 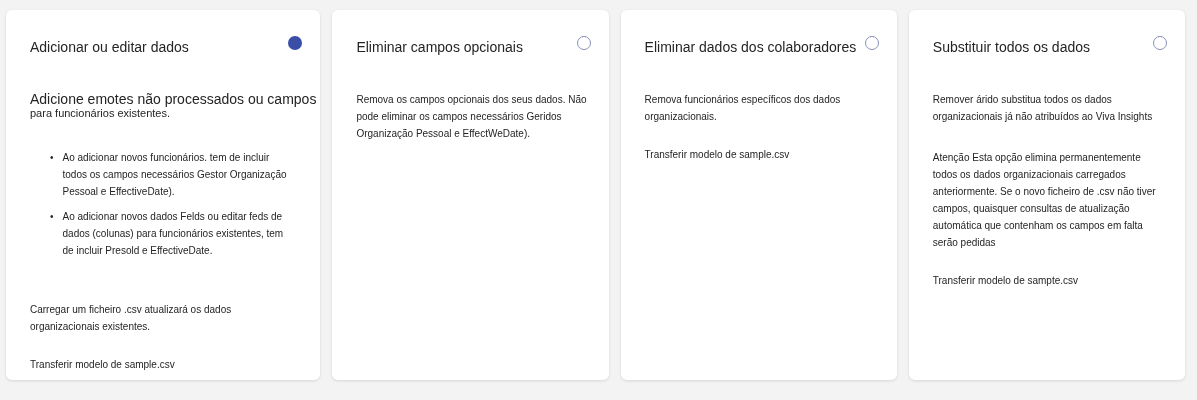 What do you see at coordinates (743, 108) in the screenshot?
I see `description-text: Remova funcionários específicos dos dados organizacionais.` at bounding box center [743, 108].